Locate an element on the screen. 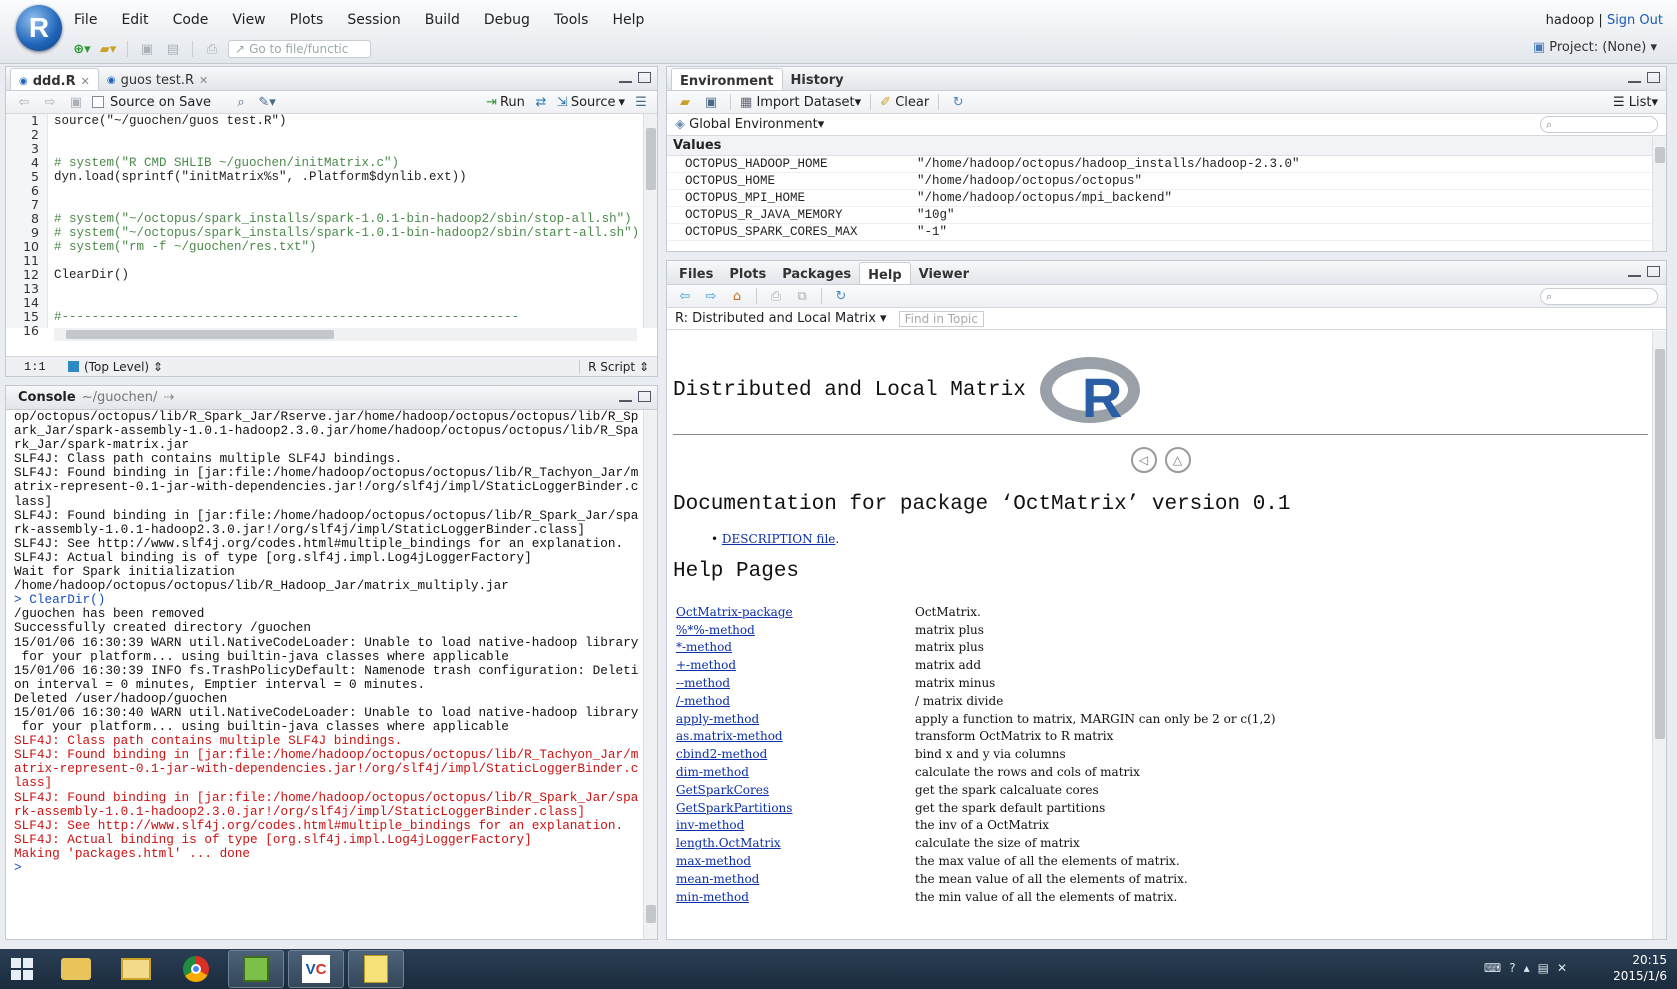  menu-help: Help is located at coordinates (628, 20).